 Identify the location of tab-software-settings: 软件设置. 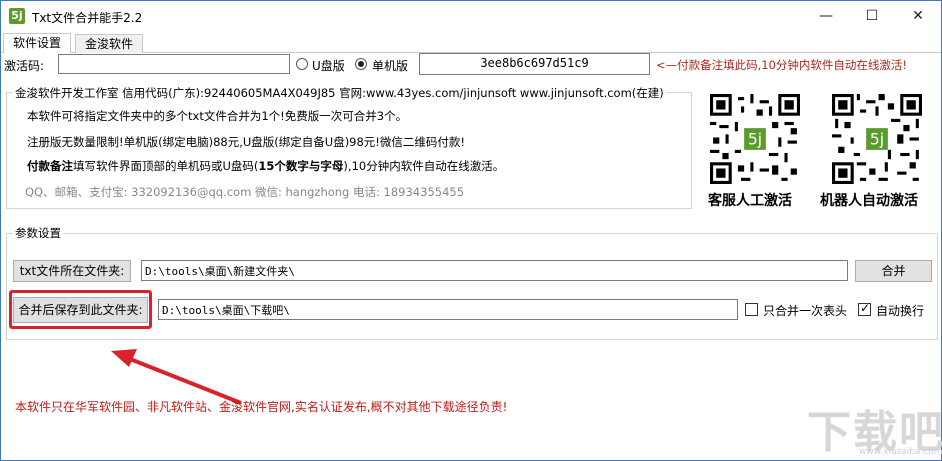
(37, 43).